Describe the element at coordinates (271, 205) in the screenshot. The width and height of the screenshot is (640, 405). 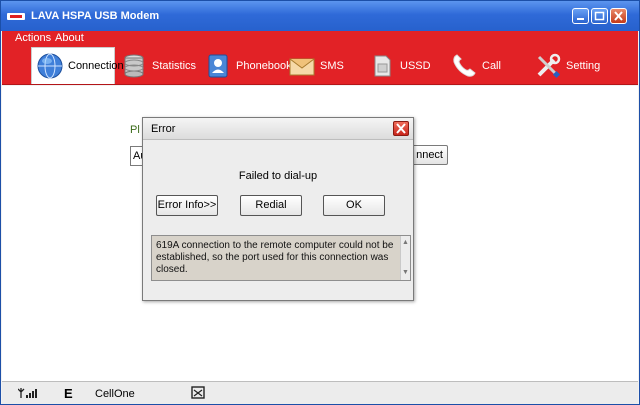
I see `redial-button: Redial` at that location.